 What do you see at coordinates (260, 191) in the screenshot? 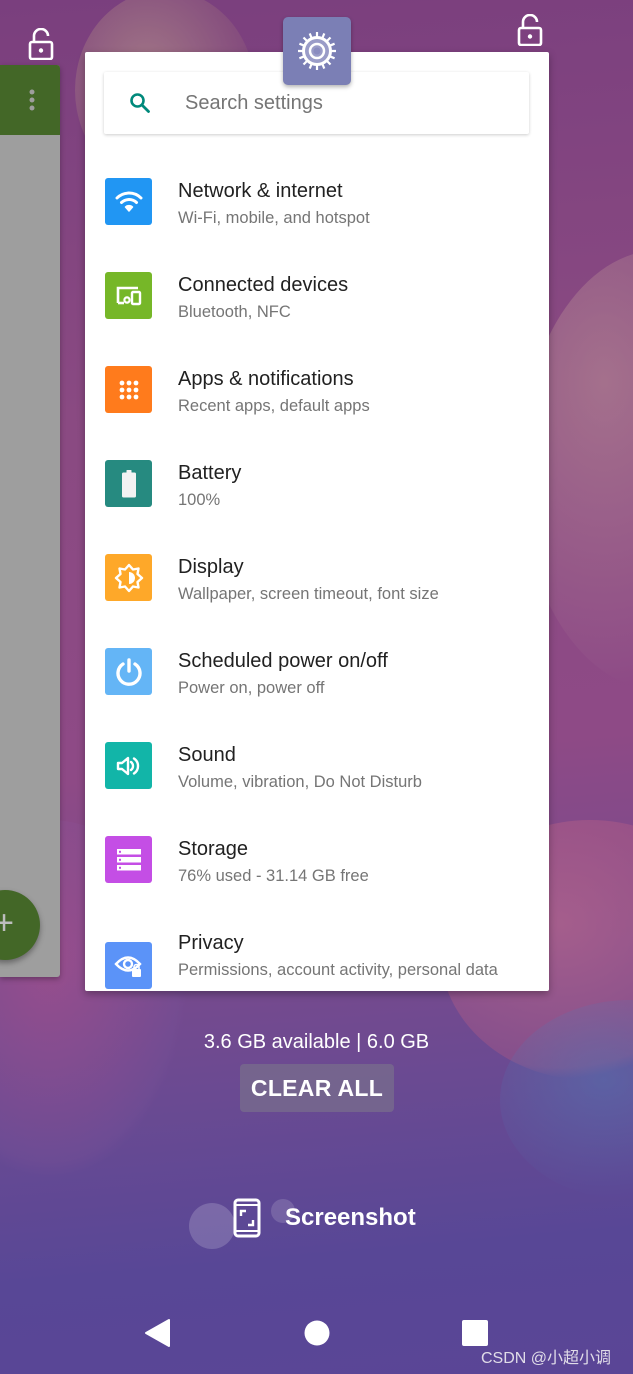
I see `item-title: Network & internet` at bounding box center [260, 191].